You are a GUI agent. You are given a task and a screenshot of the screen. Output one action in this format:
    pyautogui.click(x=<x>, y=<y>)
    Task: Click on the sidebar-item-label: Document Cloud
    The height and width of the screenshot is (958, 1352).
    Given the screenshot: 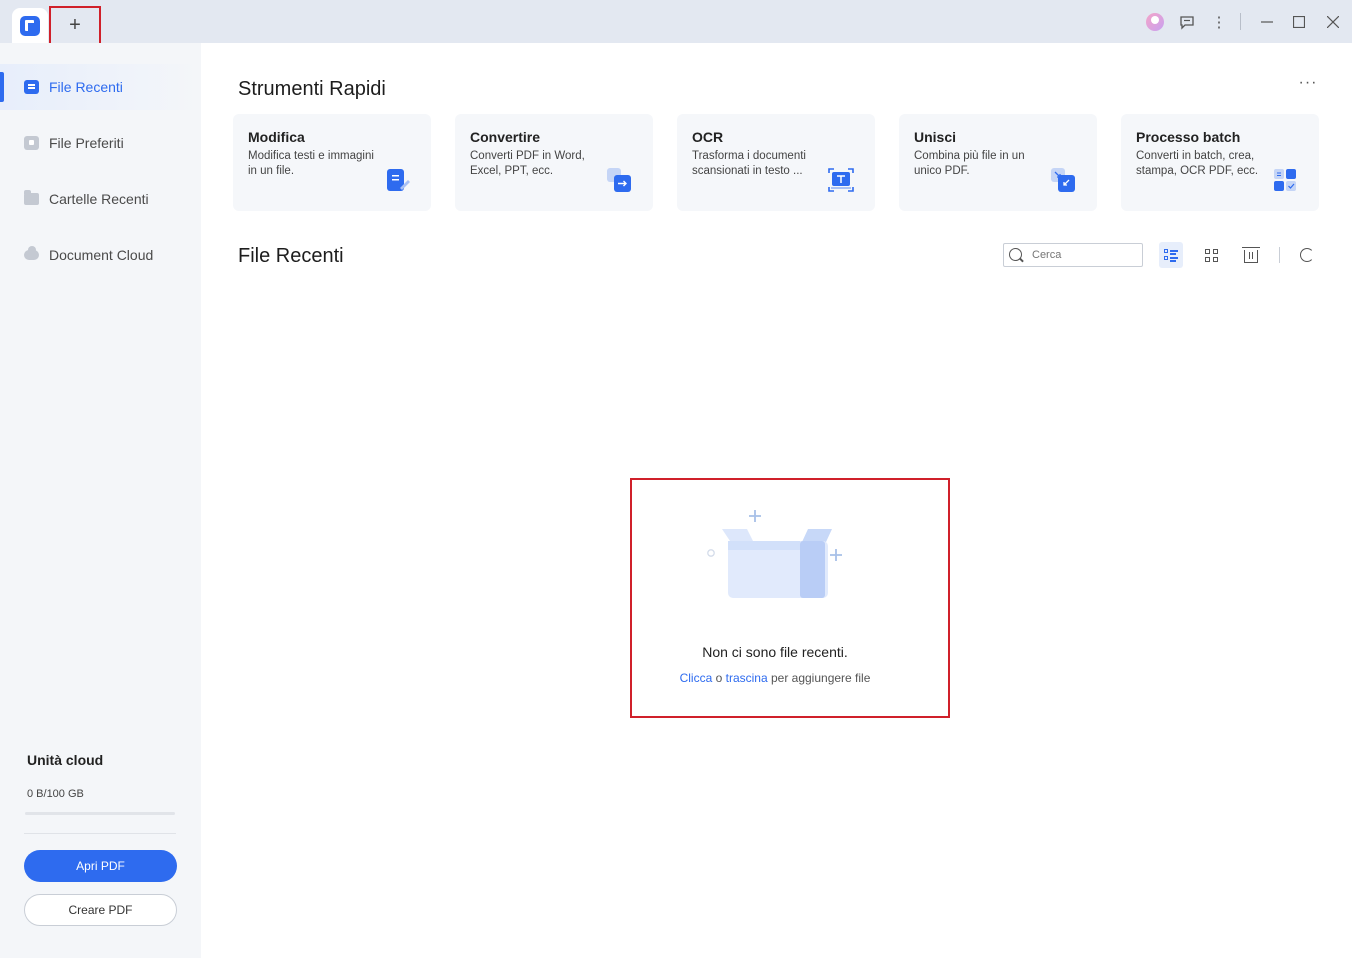 What is the action you would take?
    pyautogui.click(x=101, y=255)
    